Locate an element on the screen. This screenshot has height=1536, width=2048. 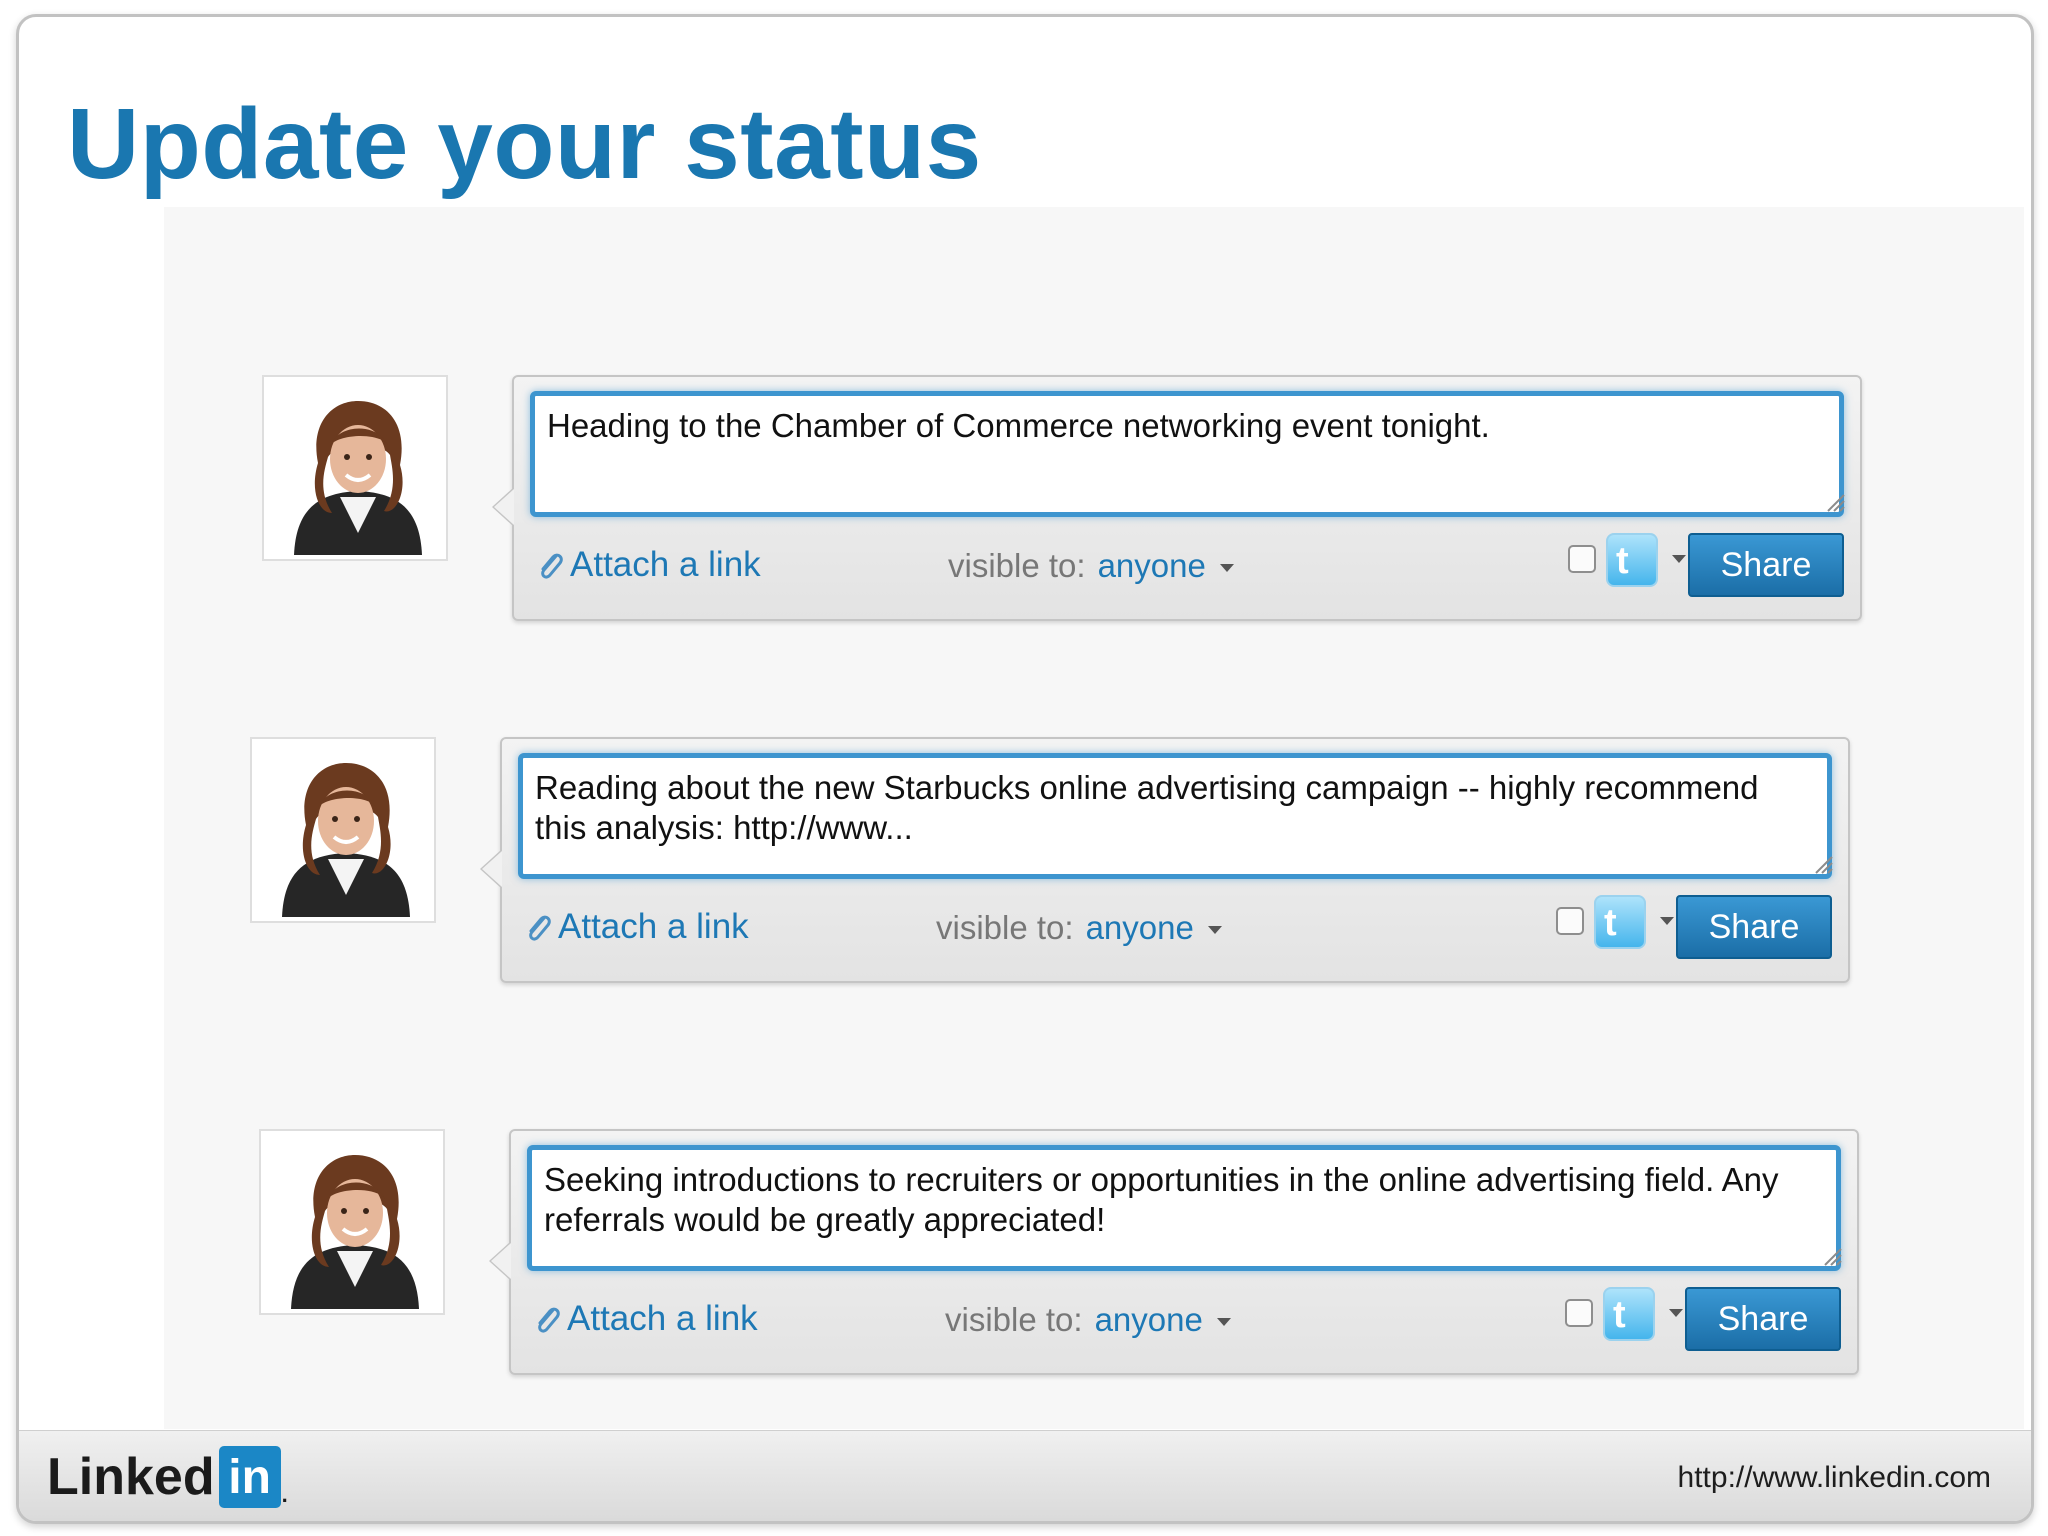
footer-url: http://www.linkedin.com is located at coordinates (1834, 1478).